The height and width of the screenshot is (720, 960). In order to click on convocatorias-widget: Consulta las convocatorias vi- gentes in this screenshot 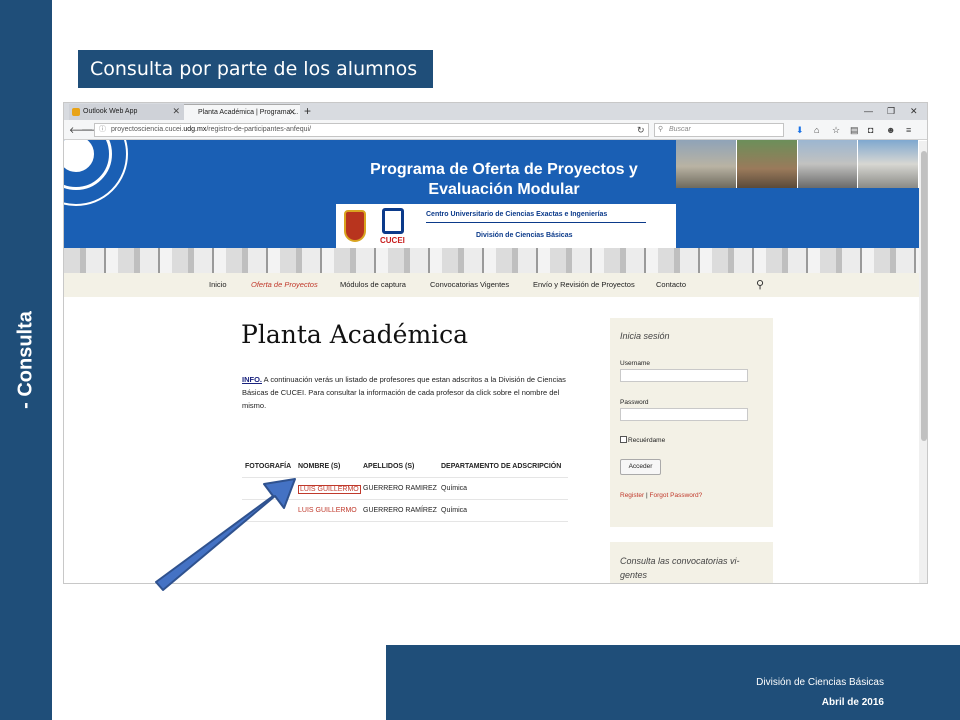, I will do `click(691, 562)`.